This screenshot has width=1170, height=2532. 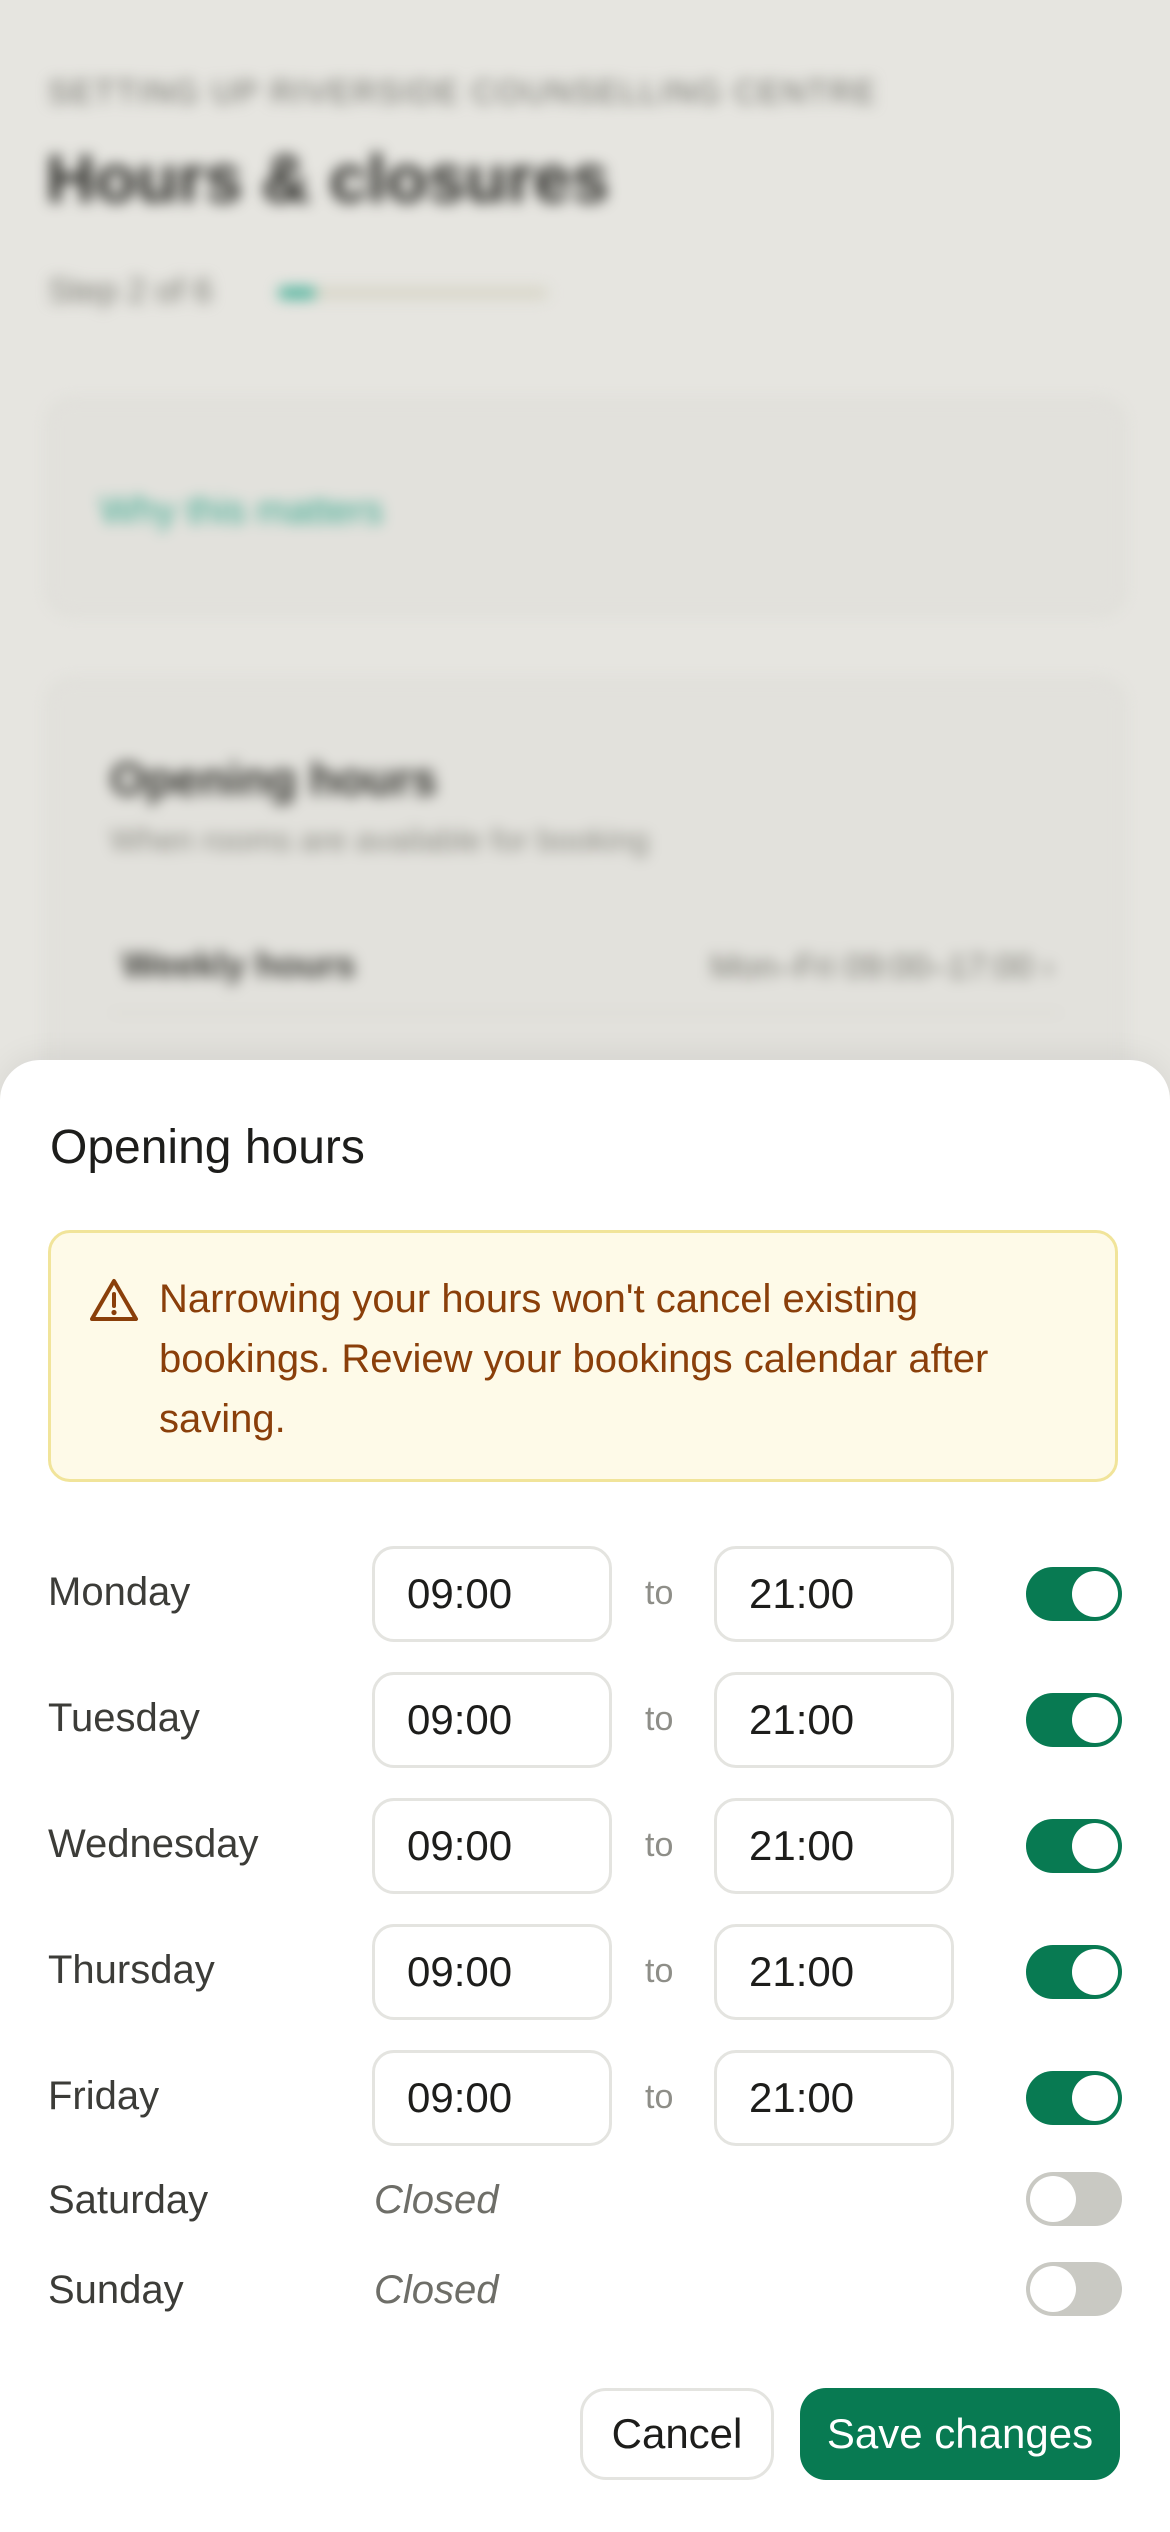 I want to click on setup-progress-bar, so click(x=413, y=293).